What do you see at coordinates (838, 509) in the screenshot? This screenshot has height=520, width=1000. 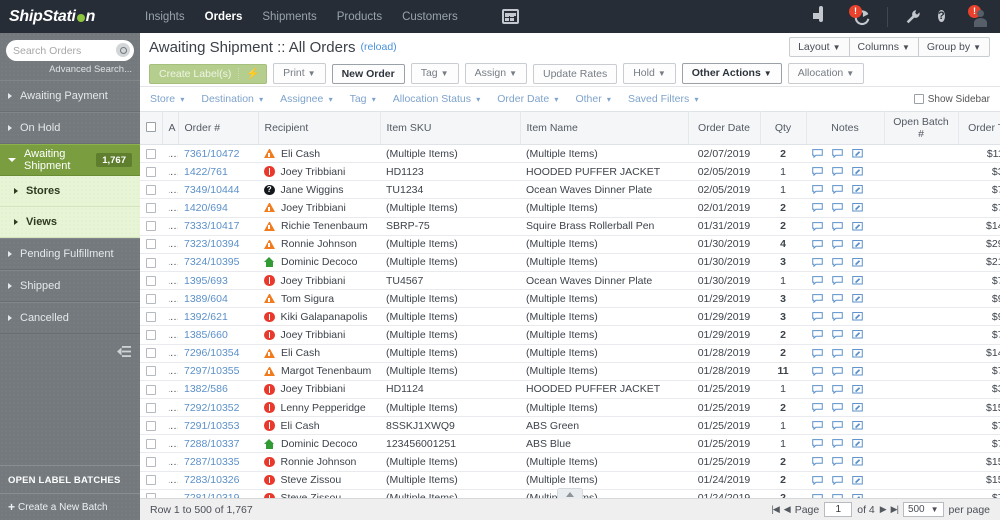 I see `page-number-input` at bounding box center [838, 509].